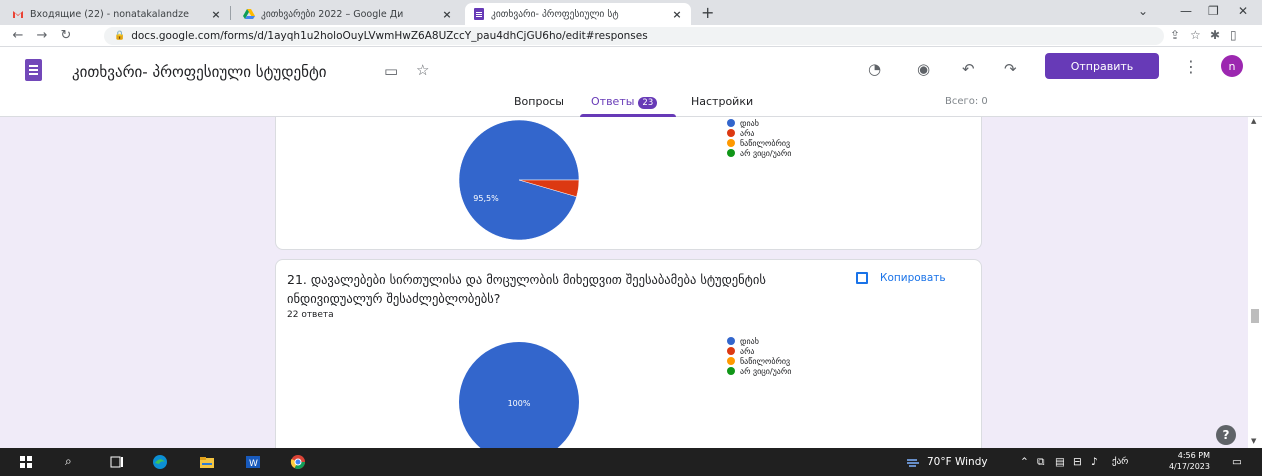  What do you see at coordinates (1237, 462) in the screenshot?
I see `notifications-icon: ▭` at bounding box center [1237, 462].